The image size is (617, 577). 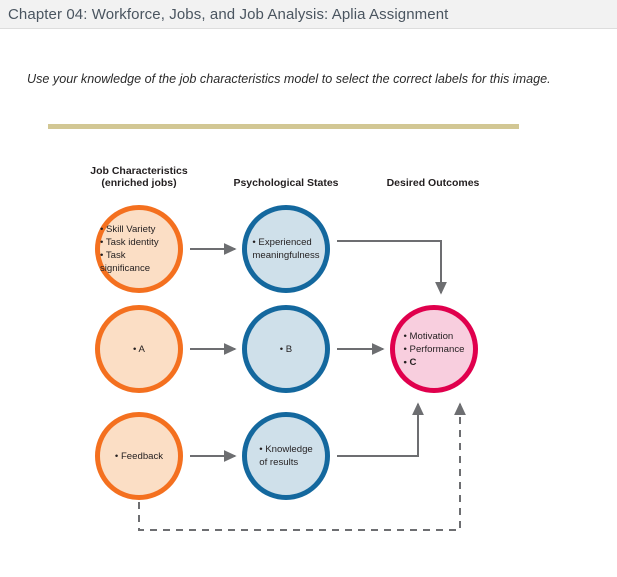 I want to click on node-label: • B, so click(x=286, y=349).